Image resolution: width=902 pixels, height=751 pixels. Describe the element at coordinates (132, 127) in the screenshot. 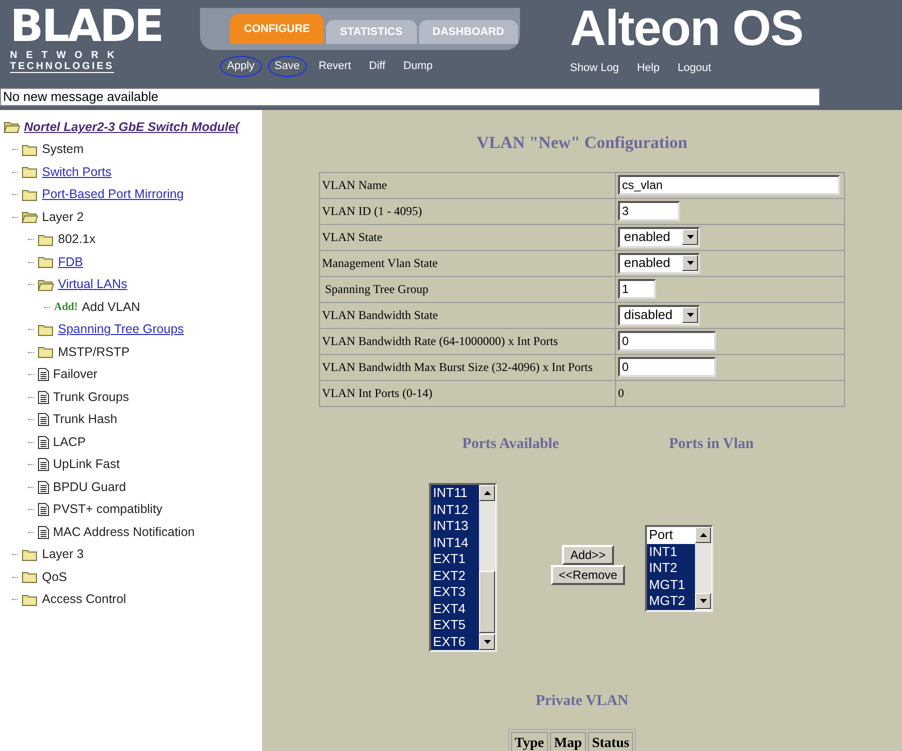

I see `tree-item: Nortel Layer2-3 GbE Switch Module(` at that location.